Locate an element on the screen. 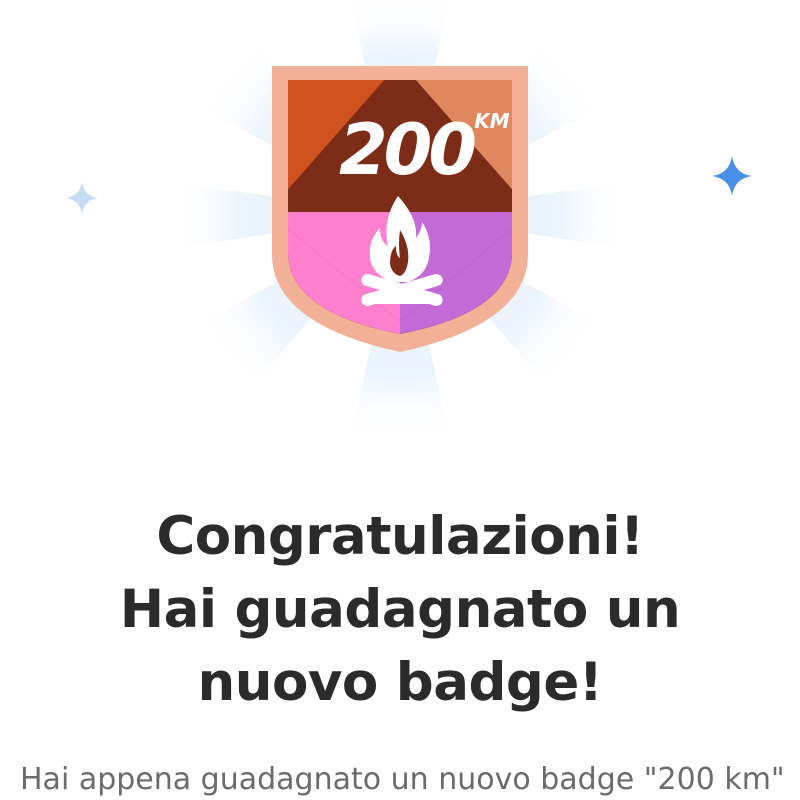 This screenshot has height=800, width=800. badge-shield: 200 KM is located at coordinates (400, 209).